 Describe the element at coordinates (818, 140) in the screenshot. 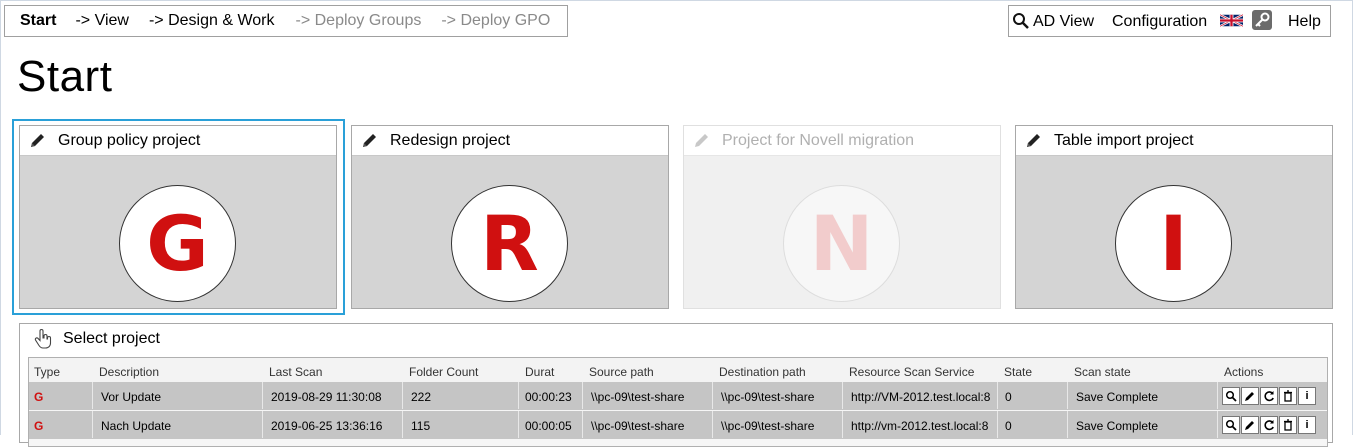

I see `card-label: Project for Novell migration` at that location.